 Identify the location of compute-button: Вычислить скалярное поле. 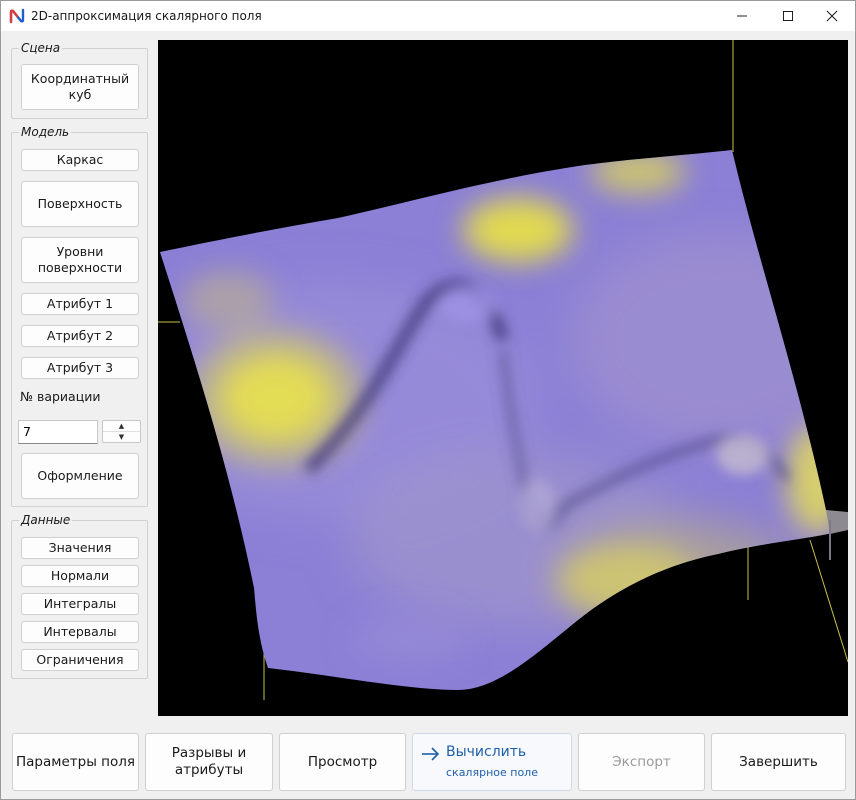
(492, 762).